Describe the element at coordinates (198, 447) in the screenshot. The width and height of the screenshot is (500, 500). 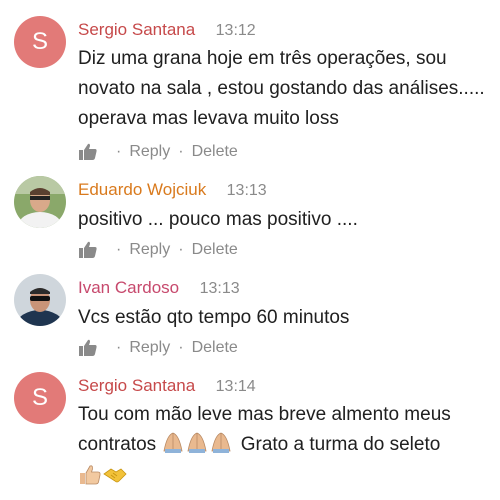
I see `praying-hands-emoji` at that location.